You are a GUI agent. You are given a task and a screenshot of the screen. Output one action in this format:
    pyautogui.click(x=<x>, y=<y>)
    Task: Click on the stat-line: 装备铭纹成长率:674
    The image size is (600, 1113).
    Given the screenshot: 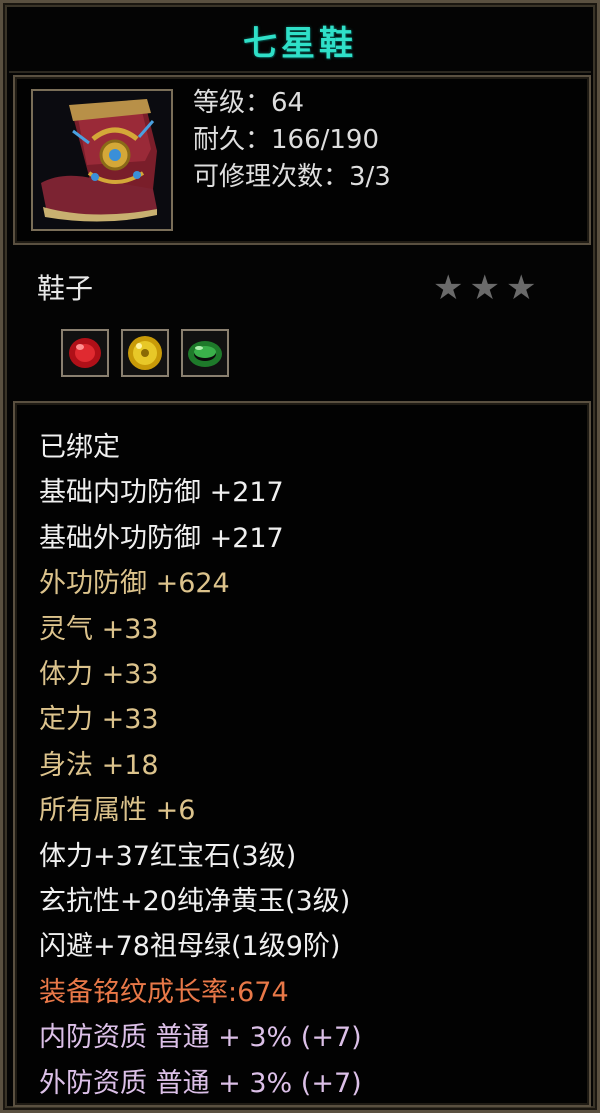 What is the action you would take?
    pyautogui.click(x=164, y=992)
    